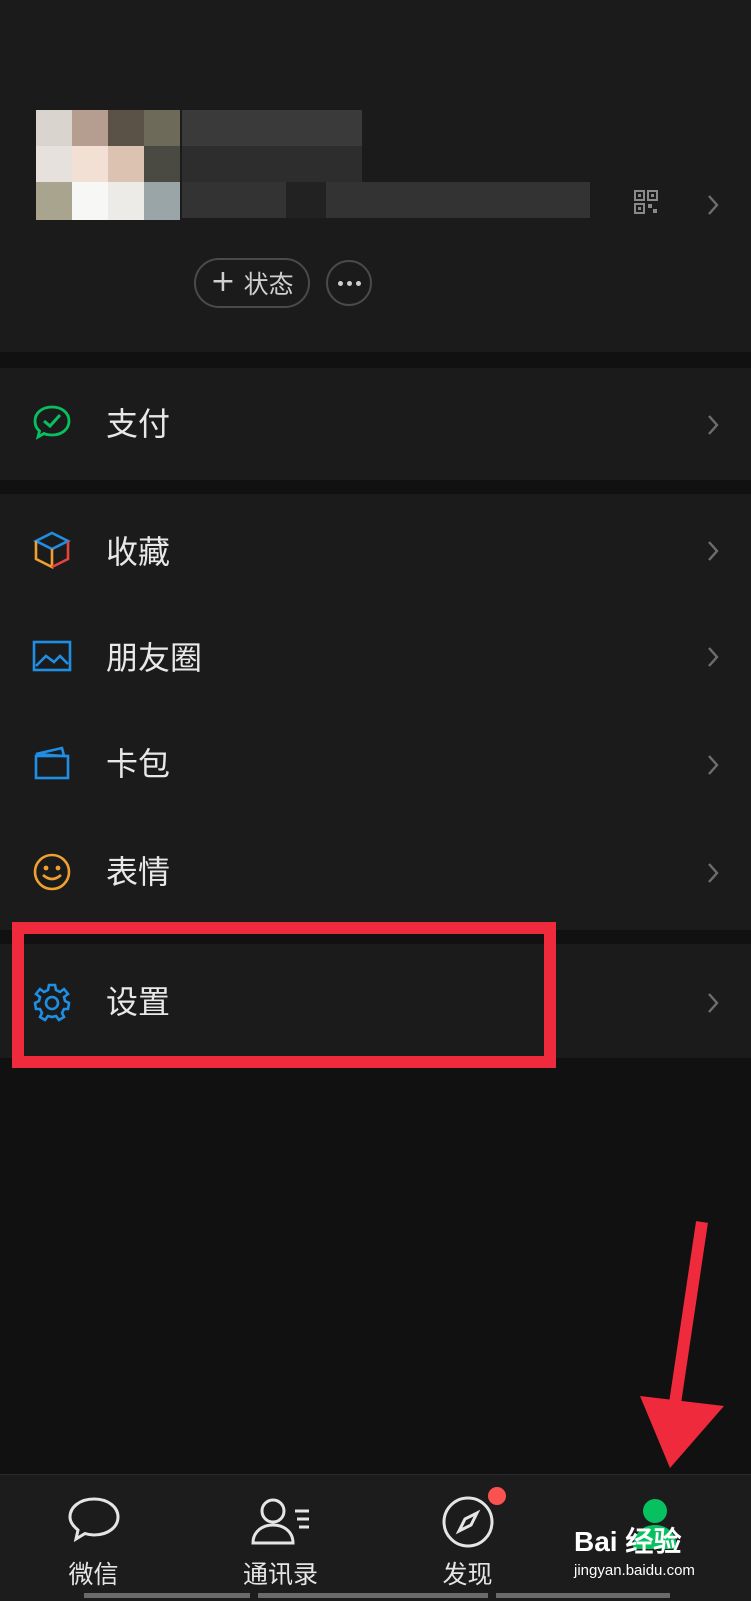 This screenshot has height=1601, width=751. What do you see at coordinates (349, 283) in the screenshot?
I see `more-status-button` at bounding box center [349, 283].